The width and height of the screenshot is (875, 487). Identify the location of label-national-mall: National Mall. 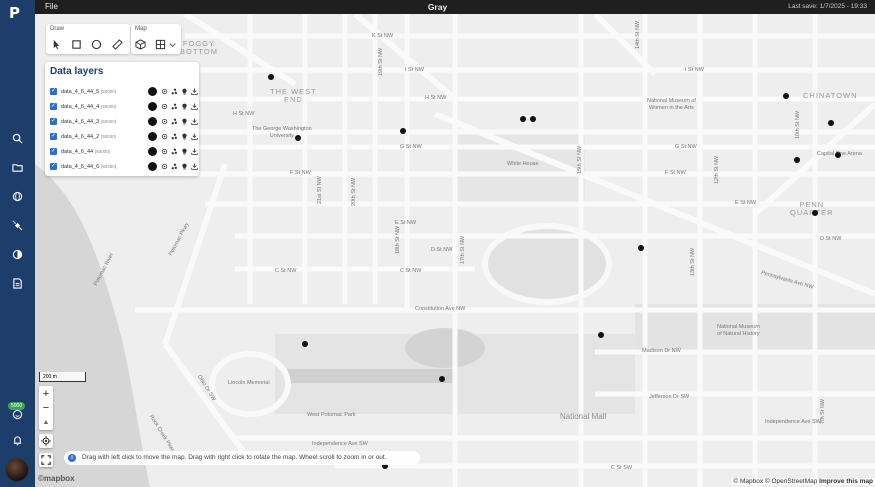
(583, 416).